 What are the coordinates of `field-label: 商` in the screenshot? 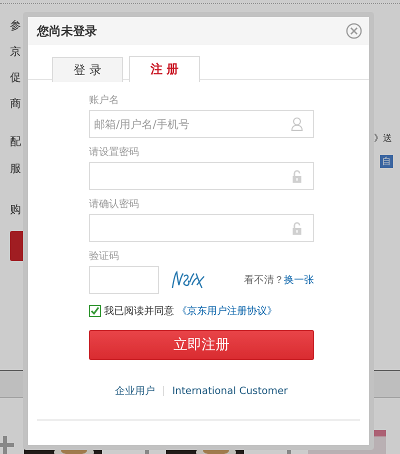 It's located at (16, 104).